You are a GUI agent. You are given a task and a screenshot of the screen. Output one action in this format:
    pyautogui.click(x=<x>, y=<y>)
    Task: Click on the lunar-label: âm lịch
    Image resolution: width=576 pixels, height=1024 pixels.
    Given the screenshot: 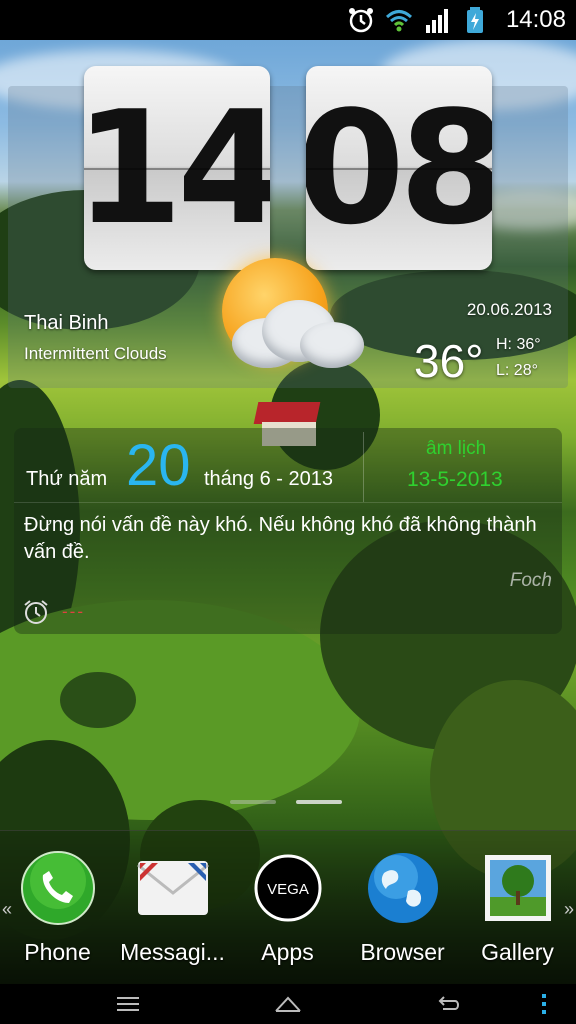 What is the action you would take?
    pyautogui.click(x=456, y=448)
    